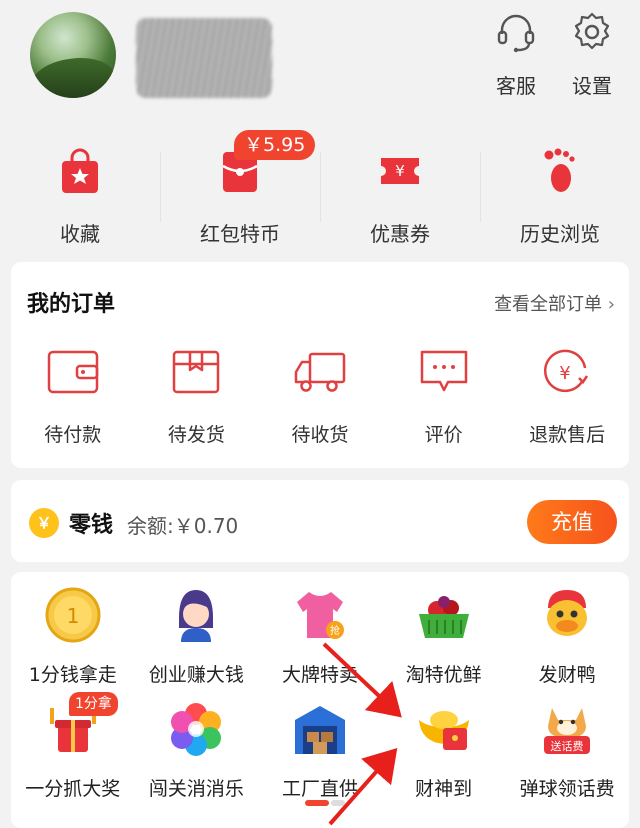  What do you see at coordinates (443, 730) in the screenshot?
I see `gold-ingot-icon` at bounding box center [443, 730].